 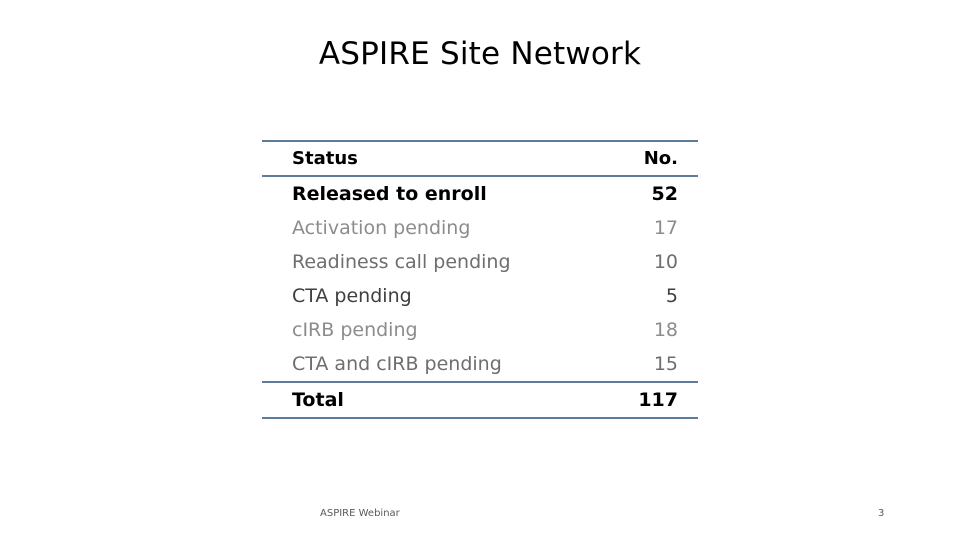 I want to click on footer-text: ASPIRE Webinar, so click(x=360, y=513).